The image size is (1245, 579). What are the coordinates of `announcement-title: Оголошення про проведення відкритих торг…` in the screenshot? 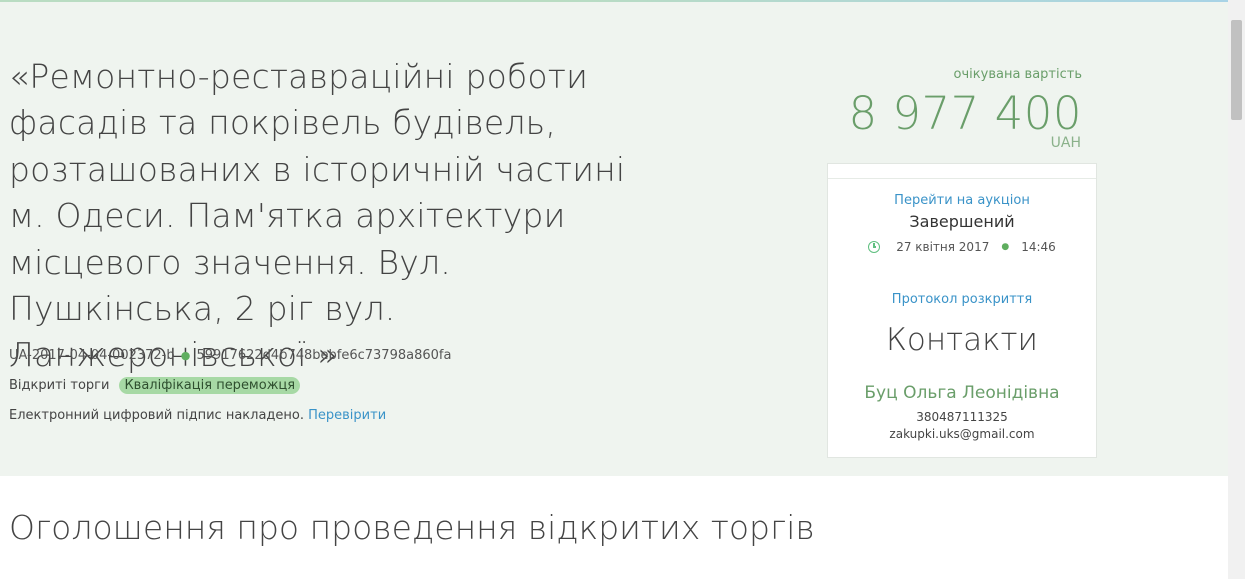 It's located at (412, 527).